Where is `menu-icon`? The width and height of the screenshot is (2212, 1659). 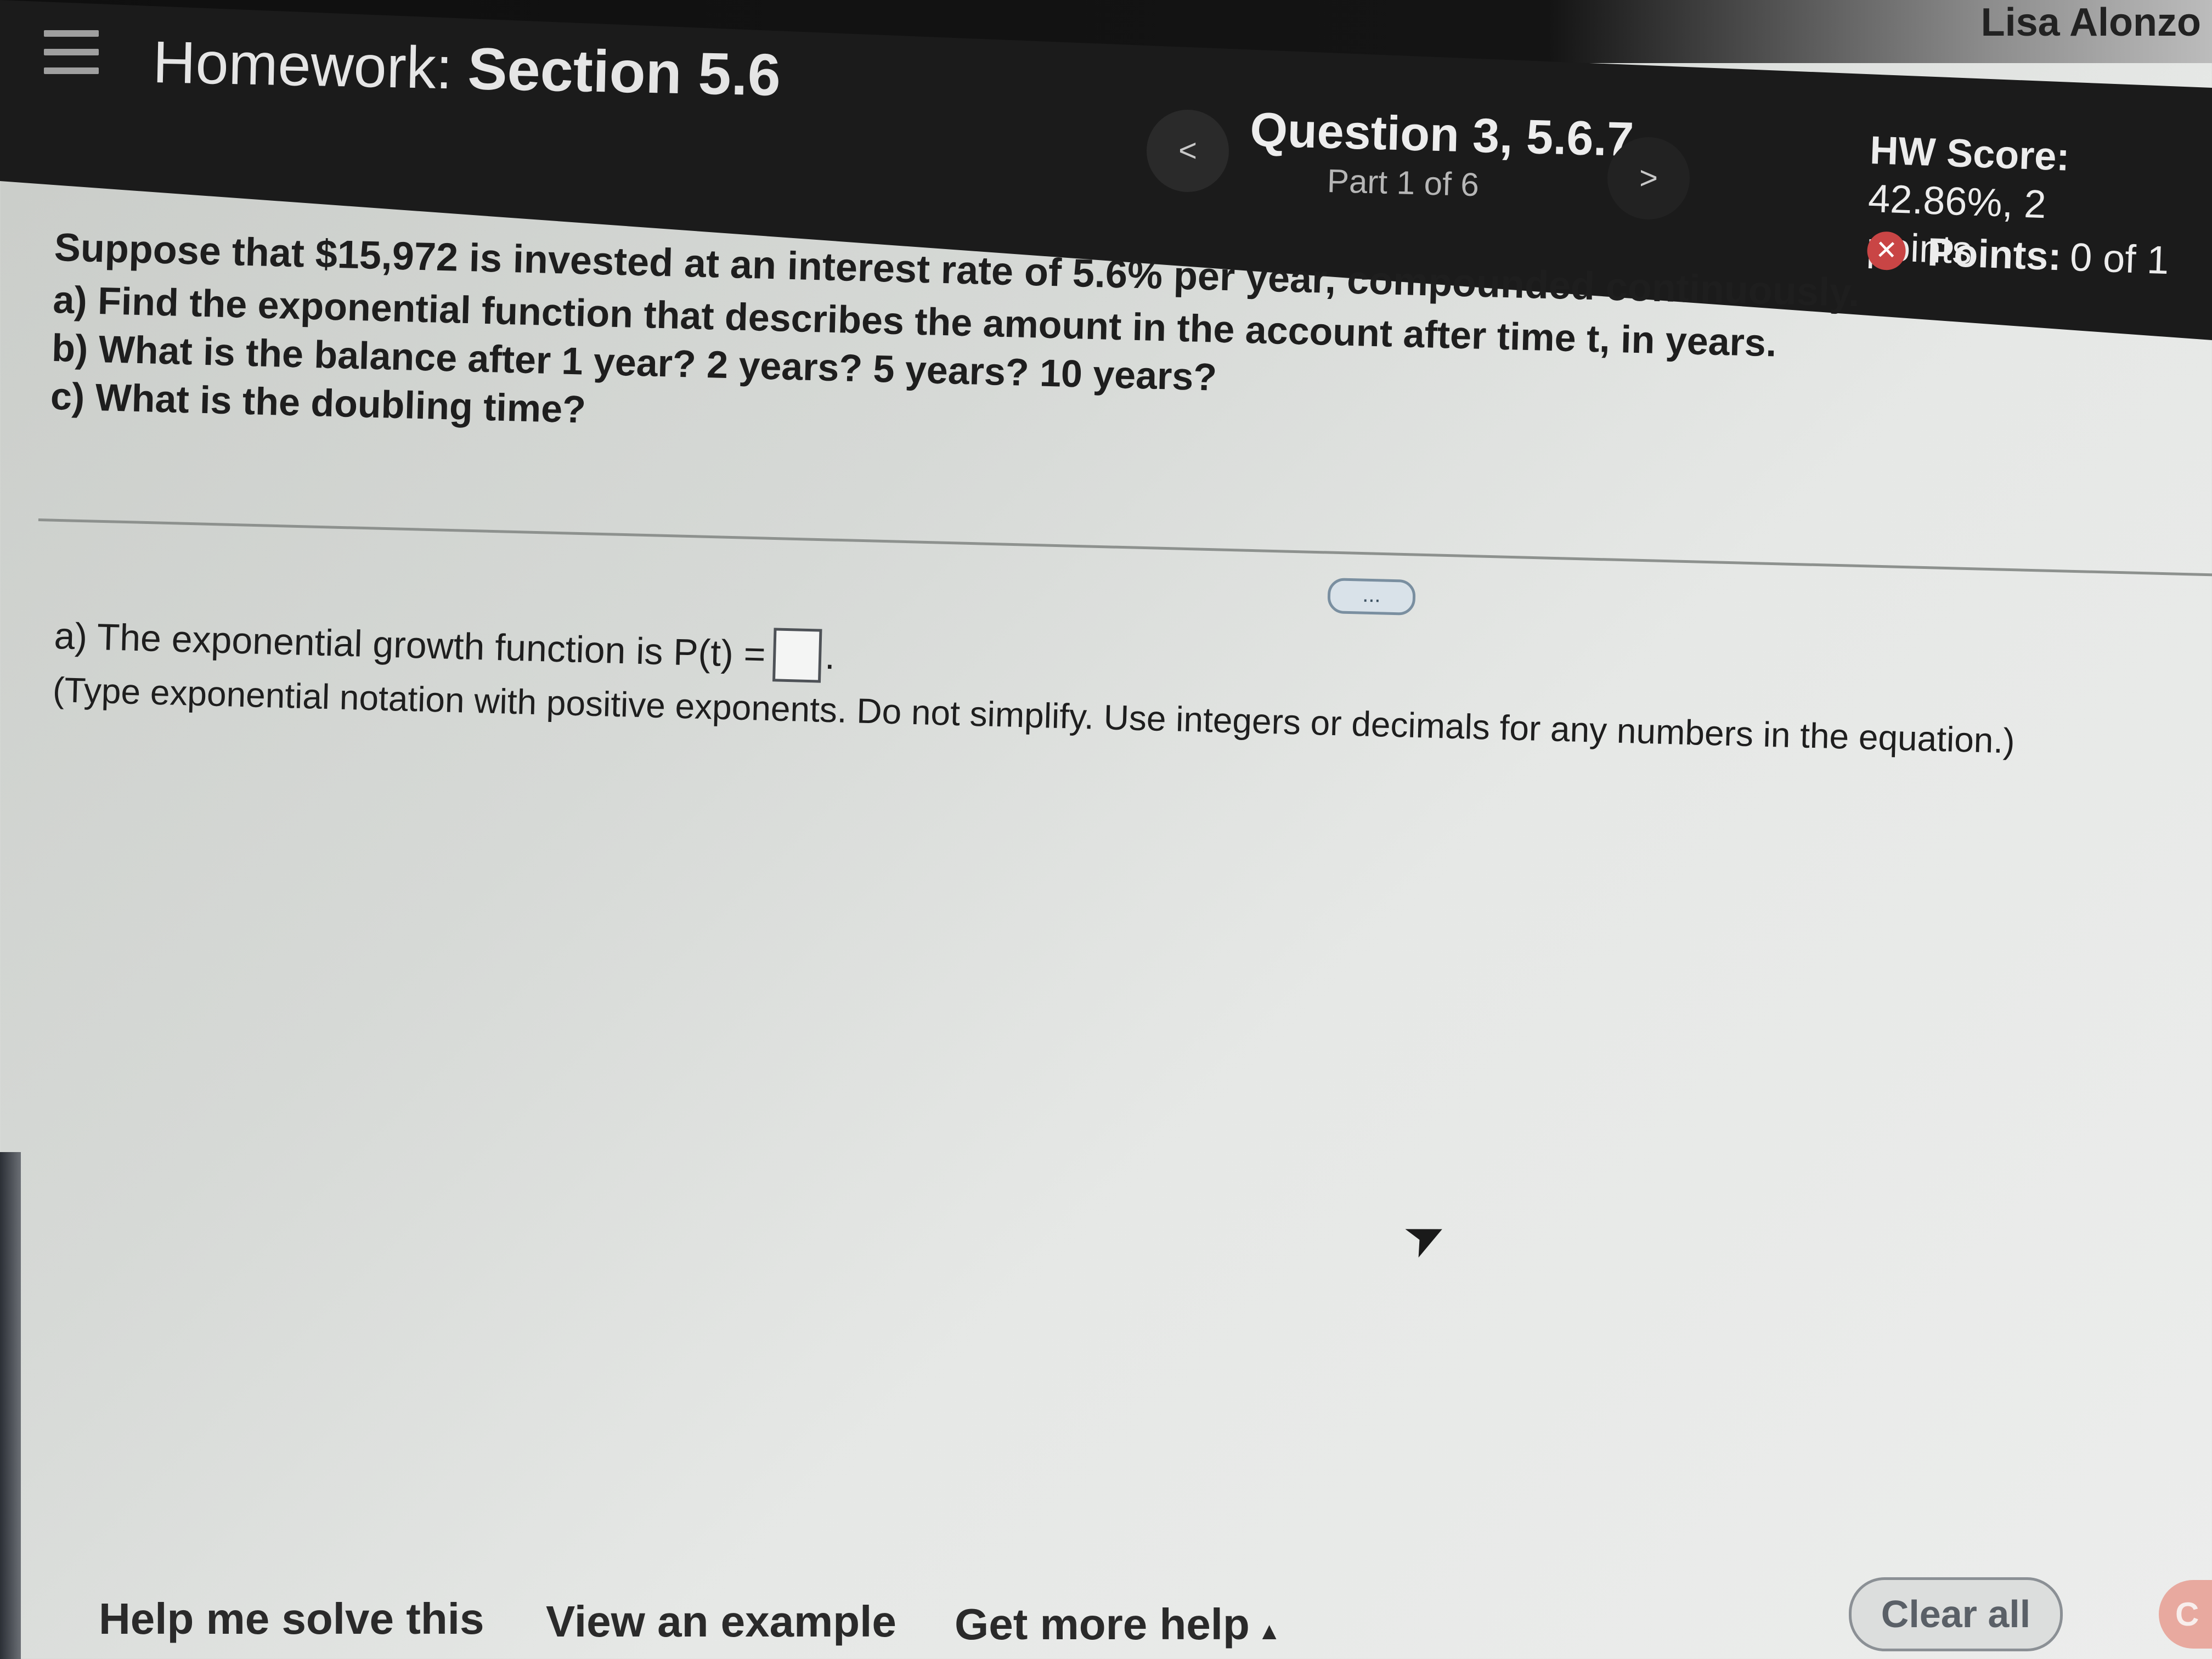 menu-icon is located at coordinates (71, 52).